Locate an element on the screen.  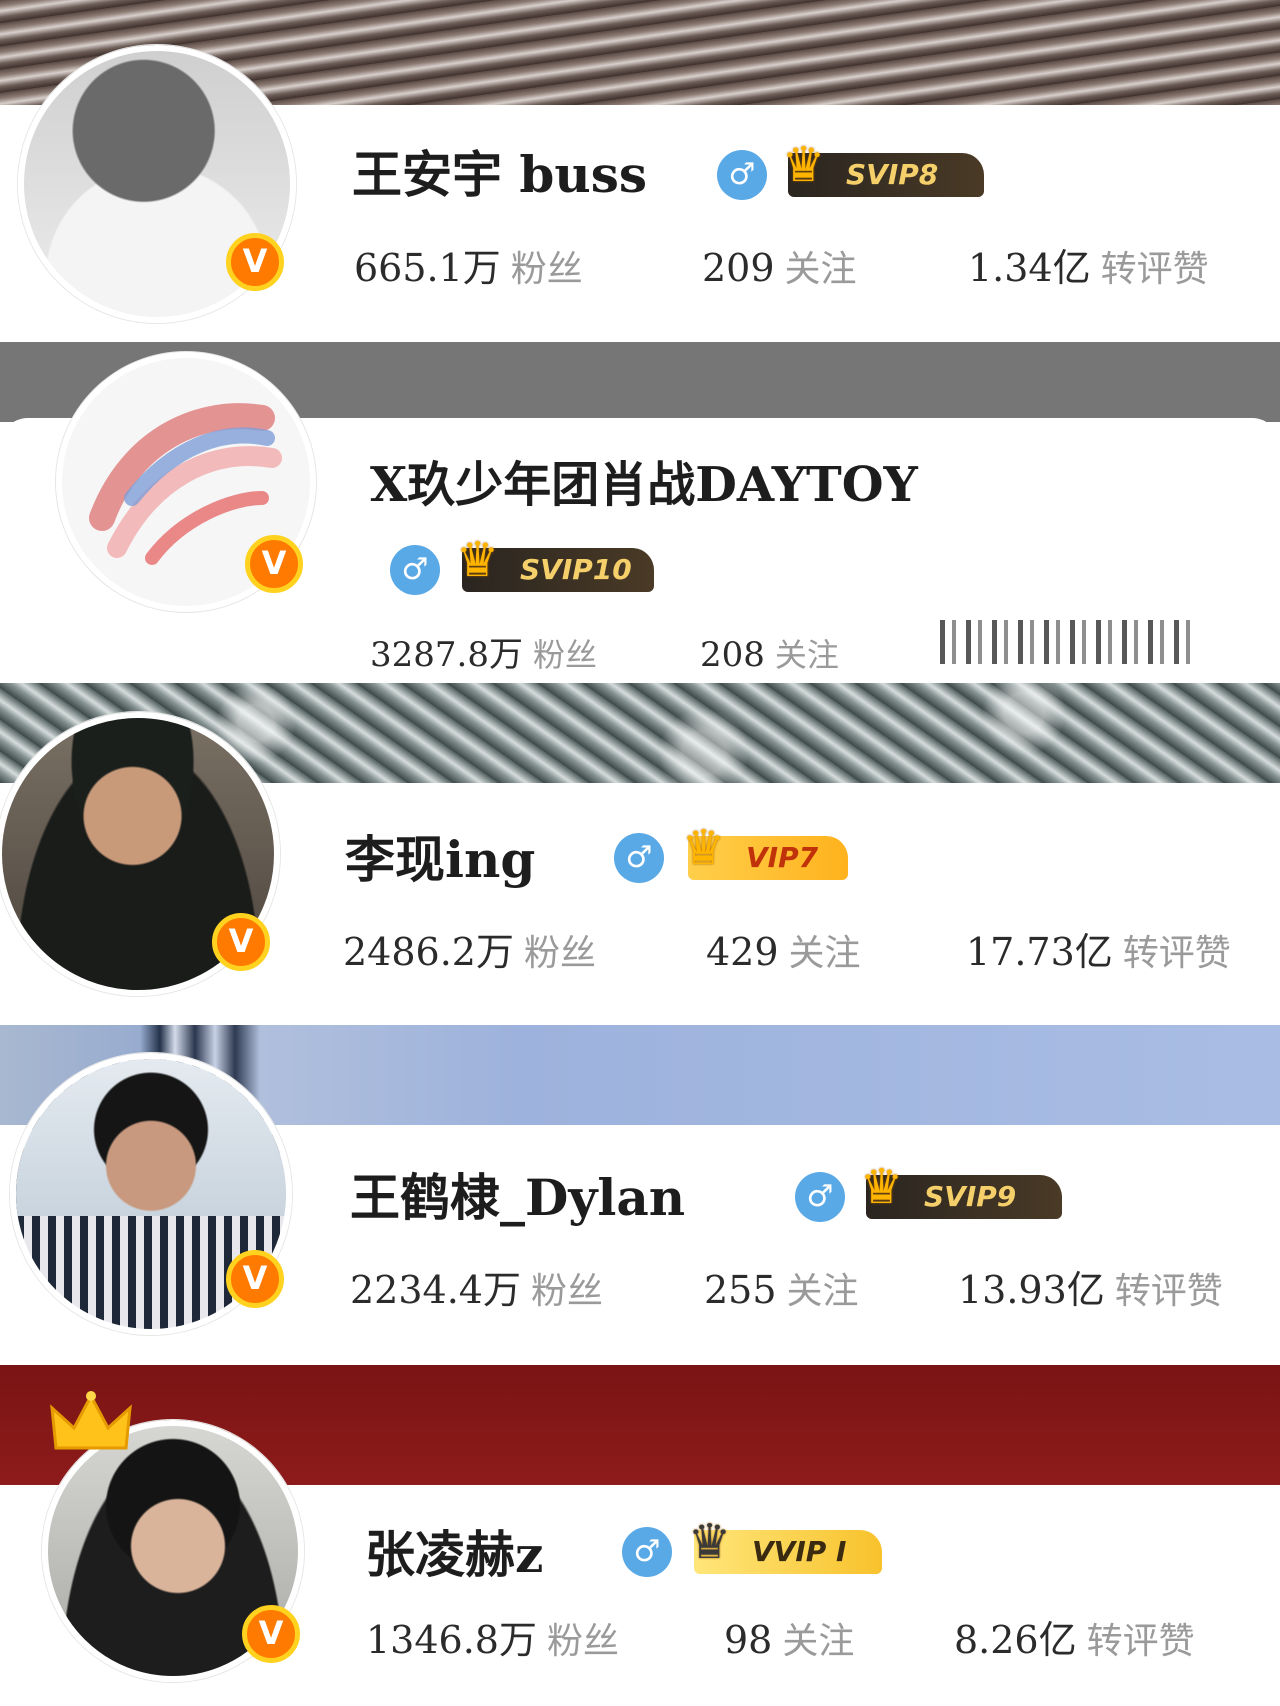
fans-count: 2234.4万 粉丝 is located at coordinates (476, 1294).